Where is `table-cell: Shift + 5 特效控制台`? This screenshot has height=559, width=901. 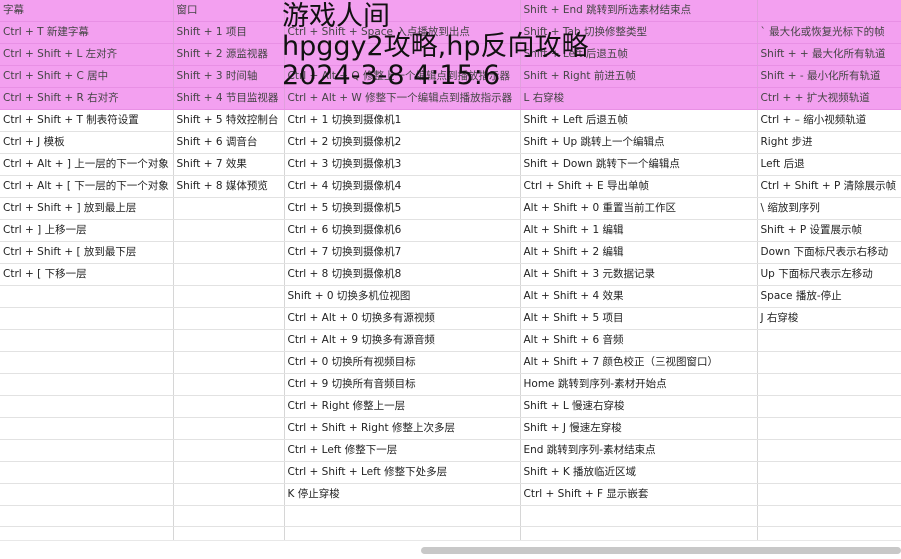
table-cell: Shift + 5 特效控制台 is located at coordinates (229, 120).